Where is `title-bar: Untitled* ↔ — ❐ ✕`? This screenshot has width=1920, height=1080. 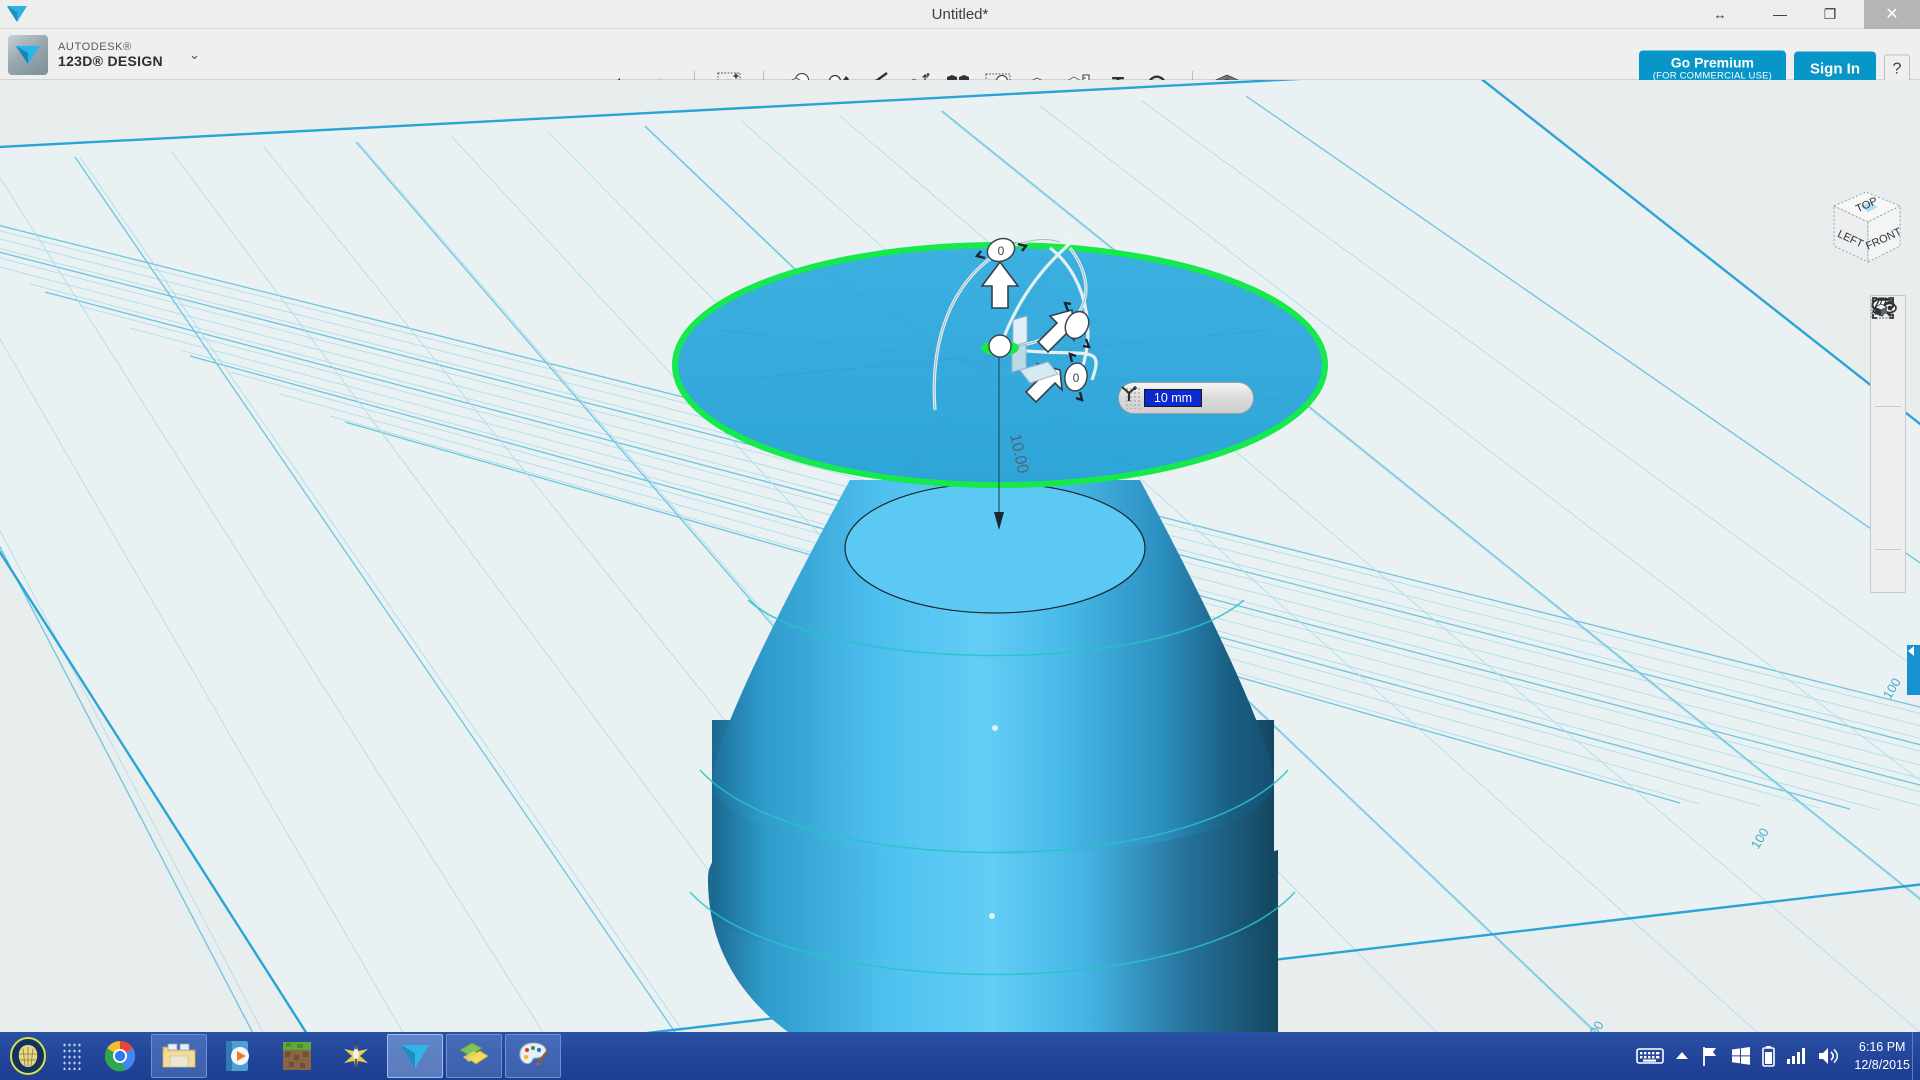
title-bar: Untitled* ↔ — ❐ ✕ is located at coordinates (960, 14).